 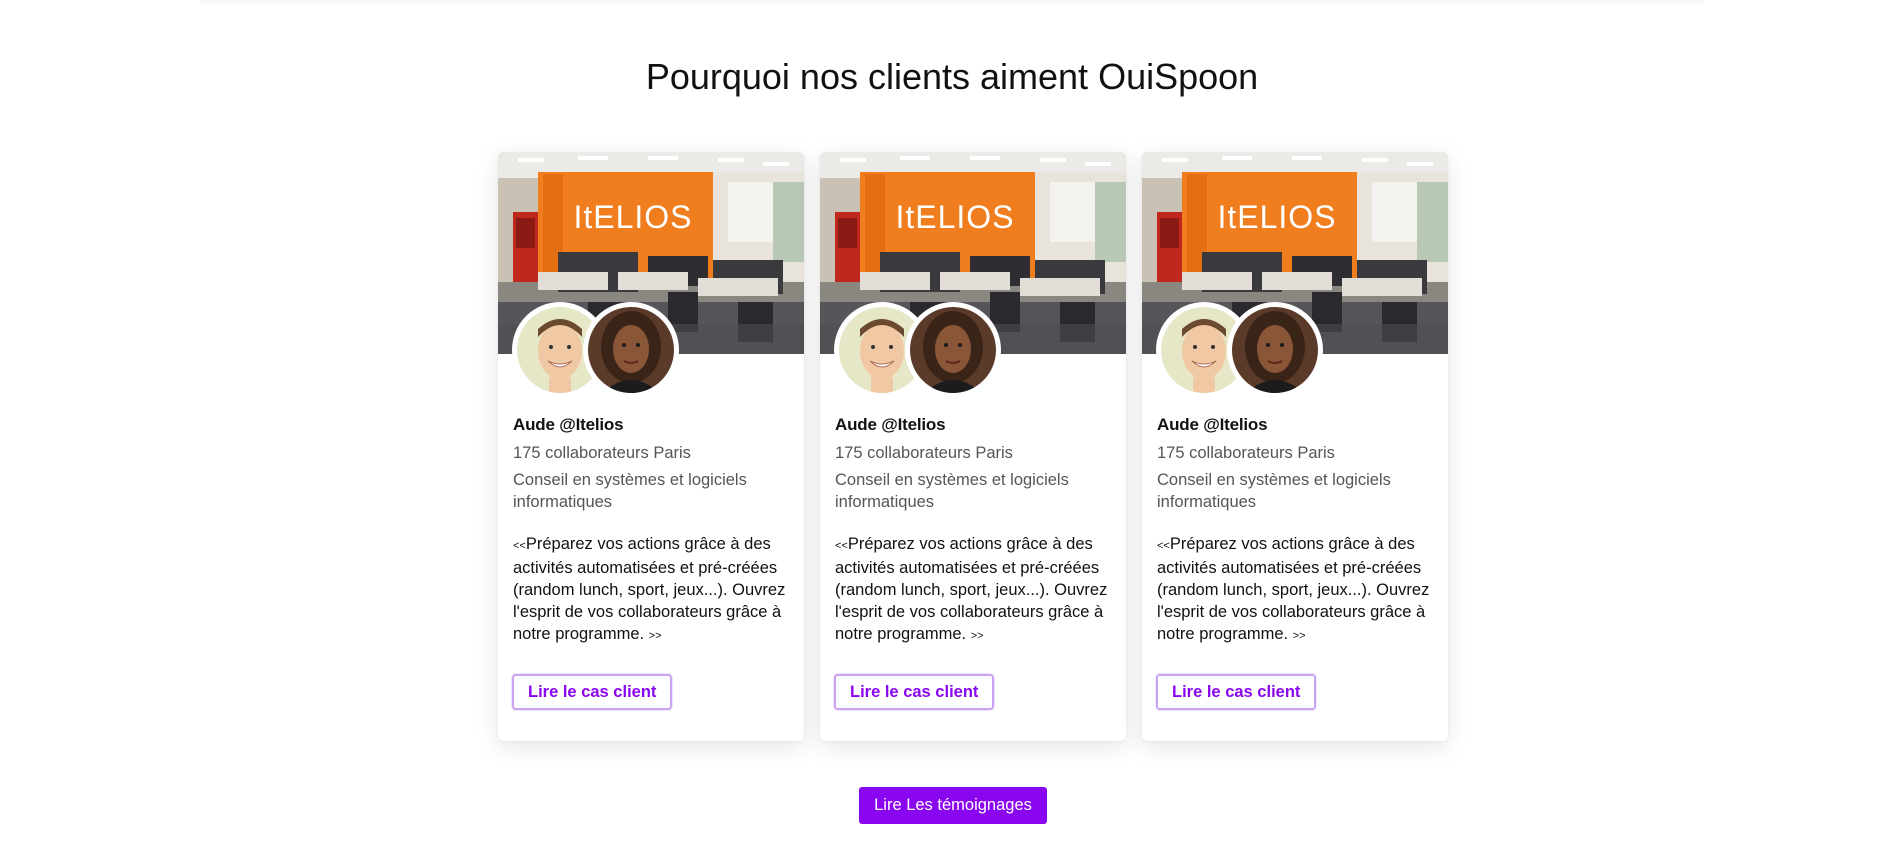 What do you see at coordinates (952, 3) in the screenshot?
I see `top-divider` at bounding box center [952, 3].